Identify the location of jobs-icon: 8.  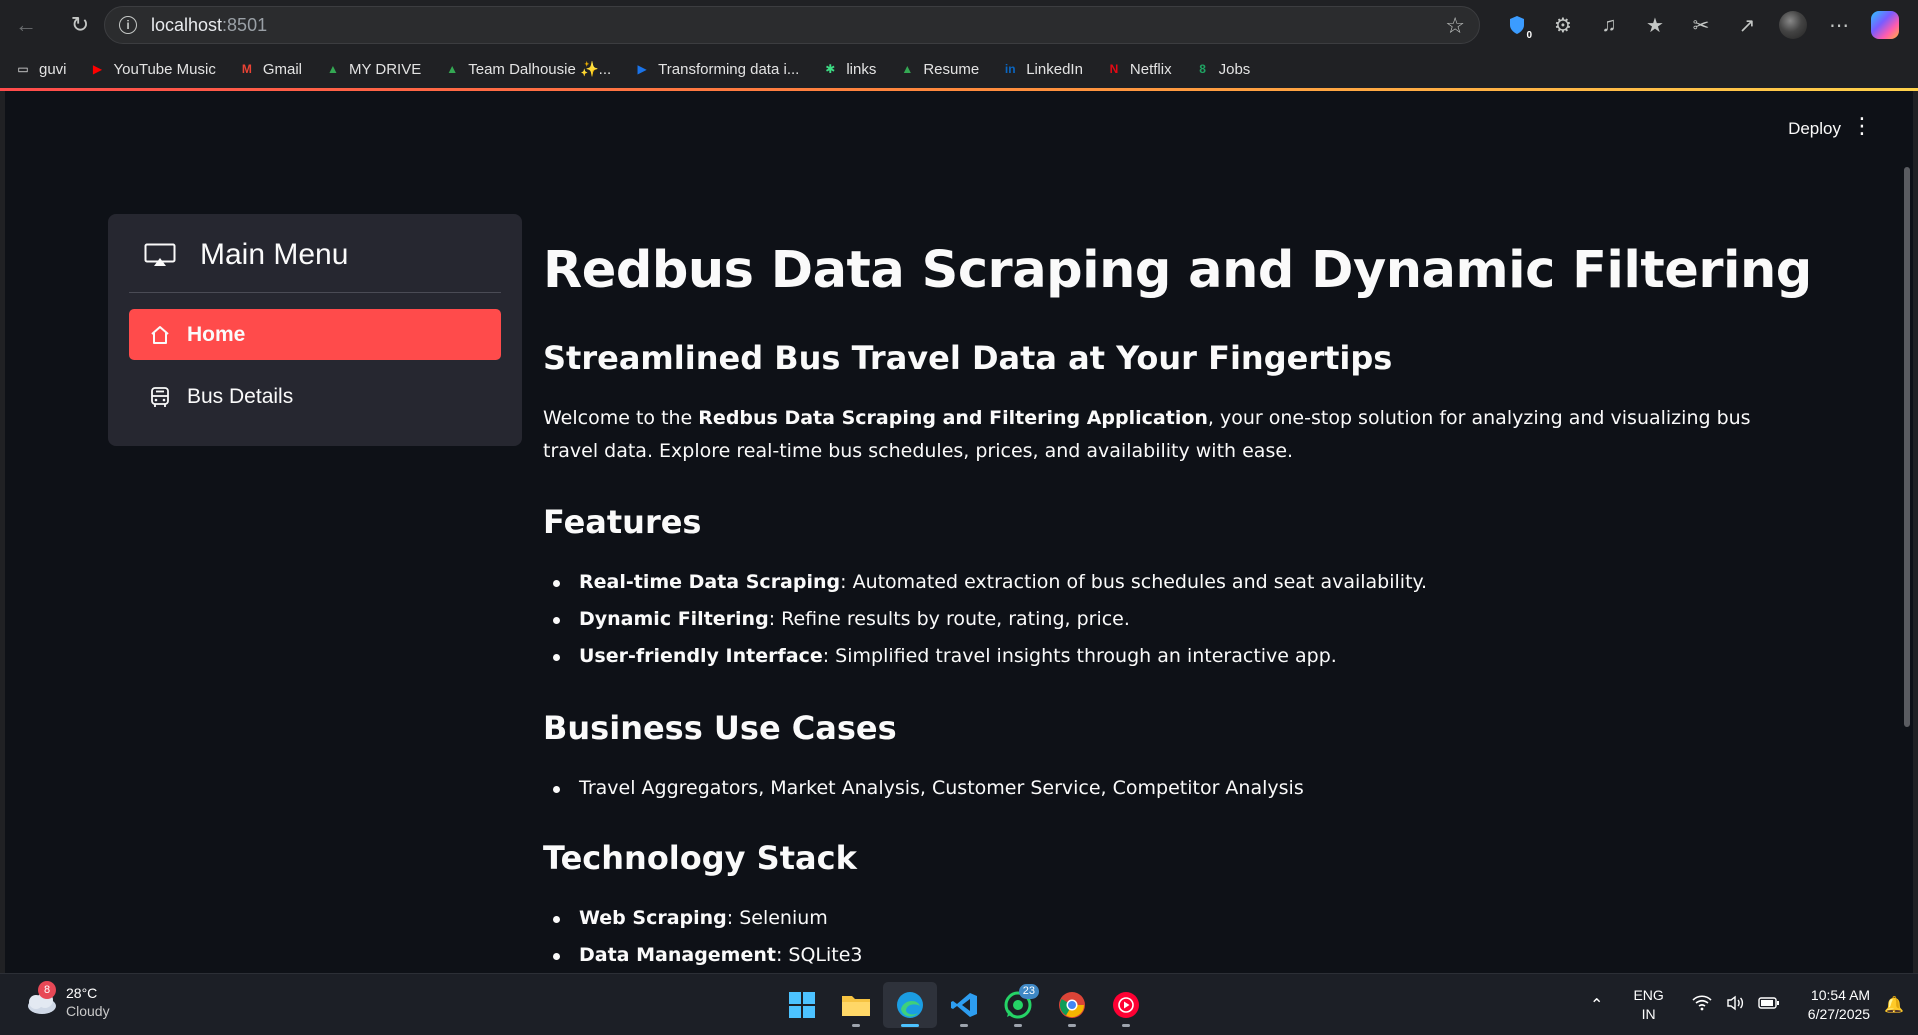
(1202, 69).